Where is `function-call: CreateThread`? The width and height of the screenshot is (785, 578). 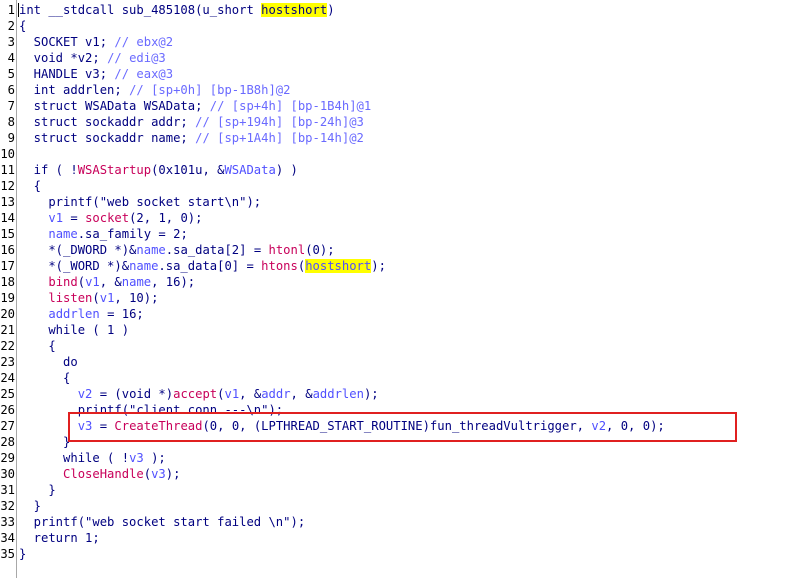 function-call: CreateThread is located at coordinates (158, 426).